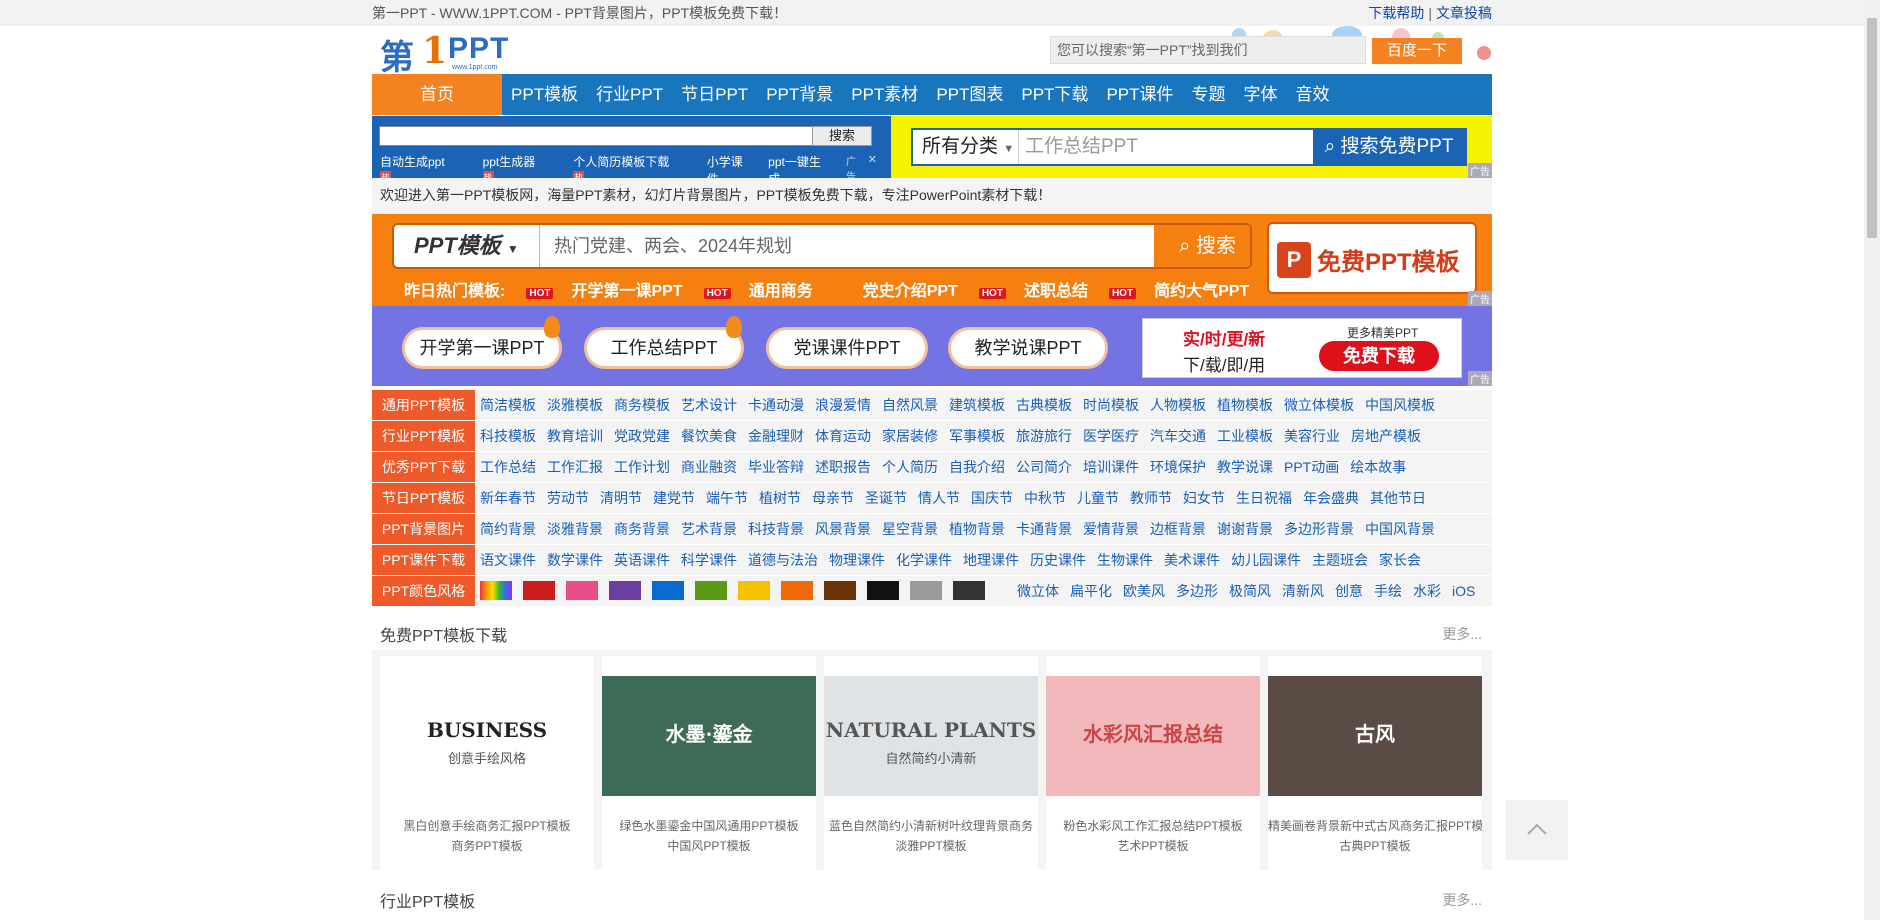 The image size is (1880, 920). Describe the element at coordinates (843, 405) in the screenshot. I see `category-link: 浪漫爱情` at that location.